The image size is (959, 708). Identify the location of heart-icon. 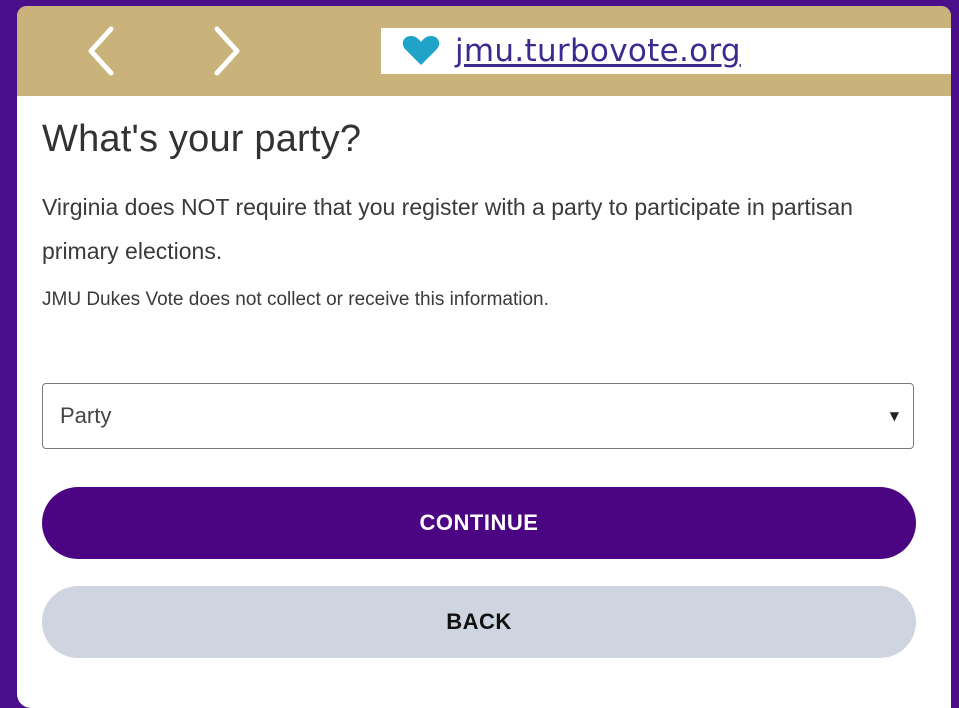
(421, 51).